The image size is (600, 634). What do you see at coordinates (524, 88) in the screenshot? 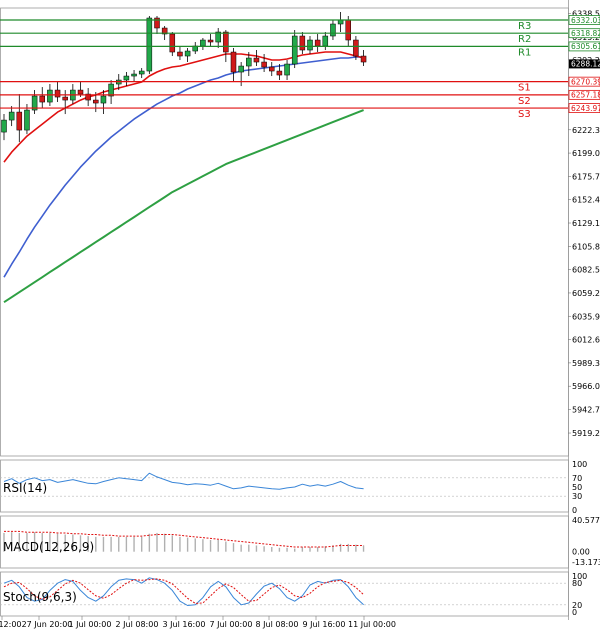
I see `level-label-s1: S1` at bounding box center [524, 88].